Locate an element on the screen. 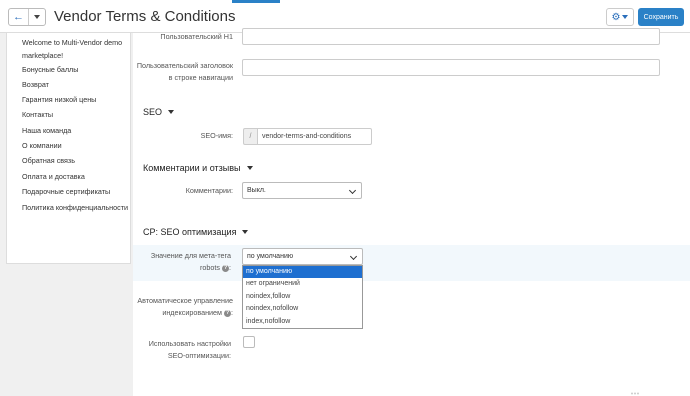  sidebar-item: Бонусные баллы is located at coordinates (76, 70).